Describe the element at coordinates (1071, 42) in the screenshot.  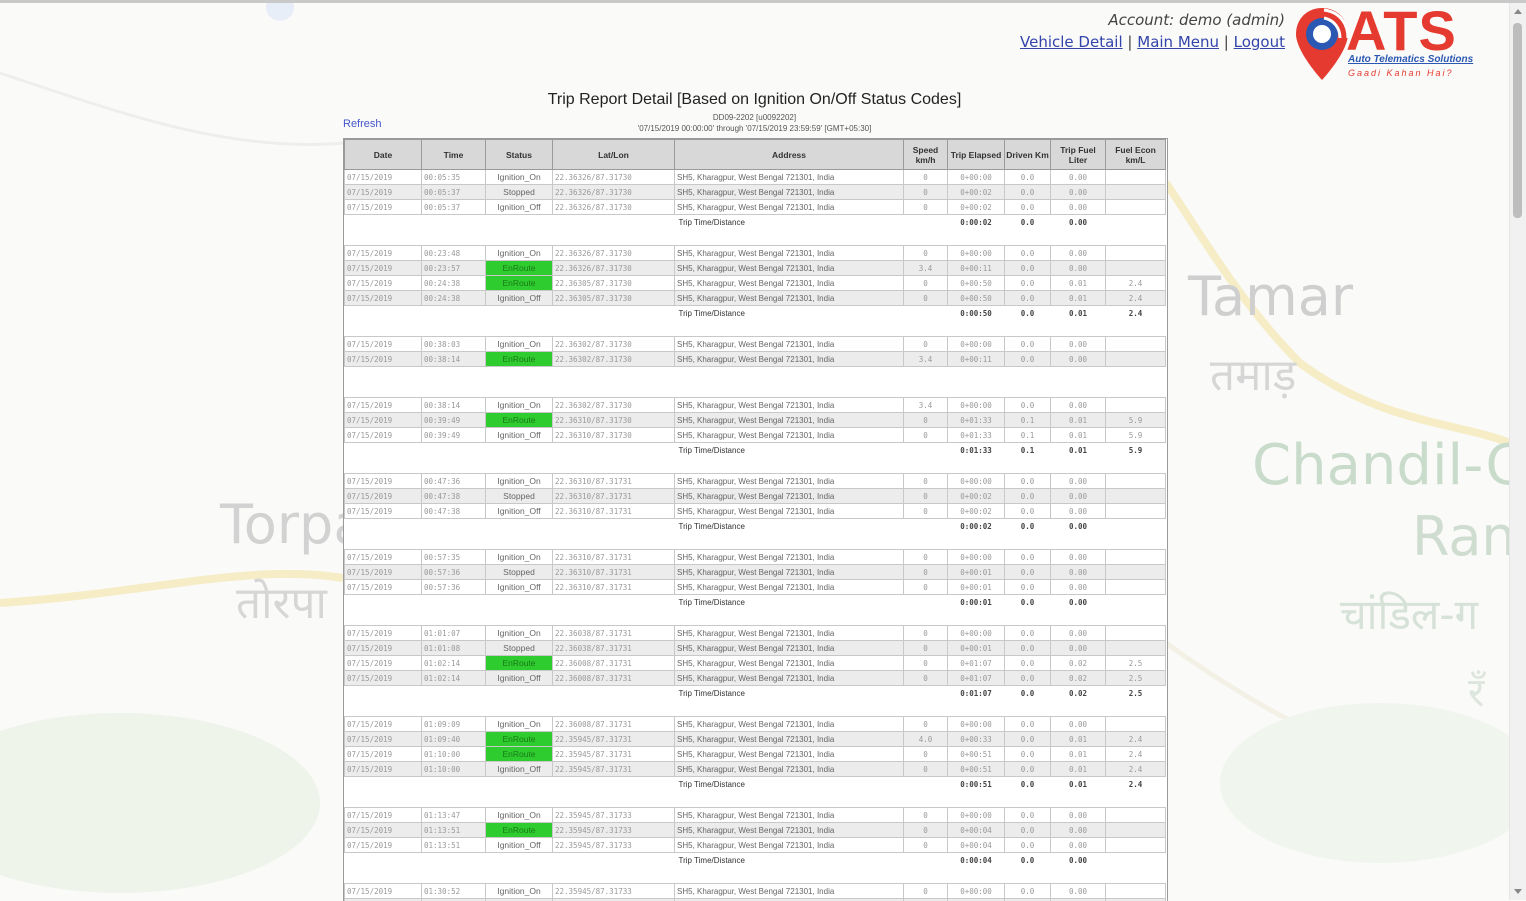
I see `vehicle-detail-link: Vehicle Detail` at that location.